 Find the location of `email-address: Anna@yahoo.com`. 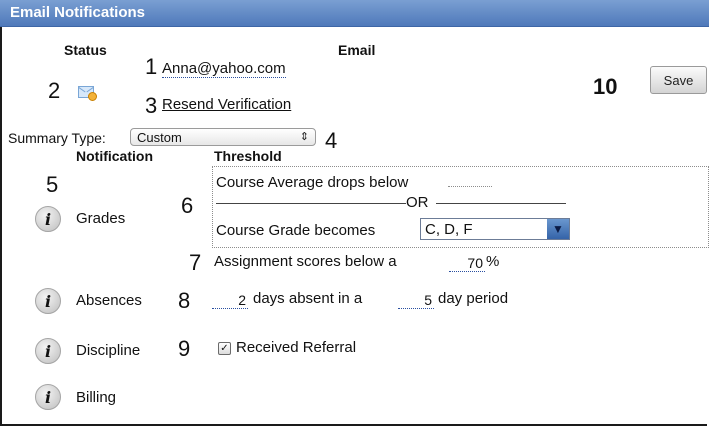

email-address: Anna@yahoo.com is located at coordinates (224, 69).